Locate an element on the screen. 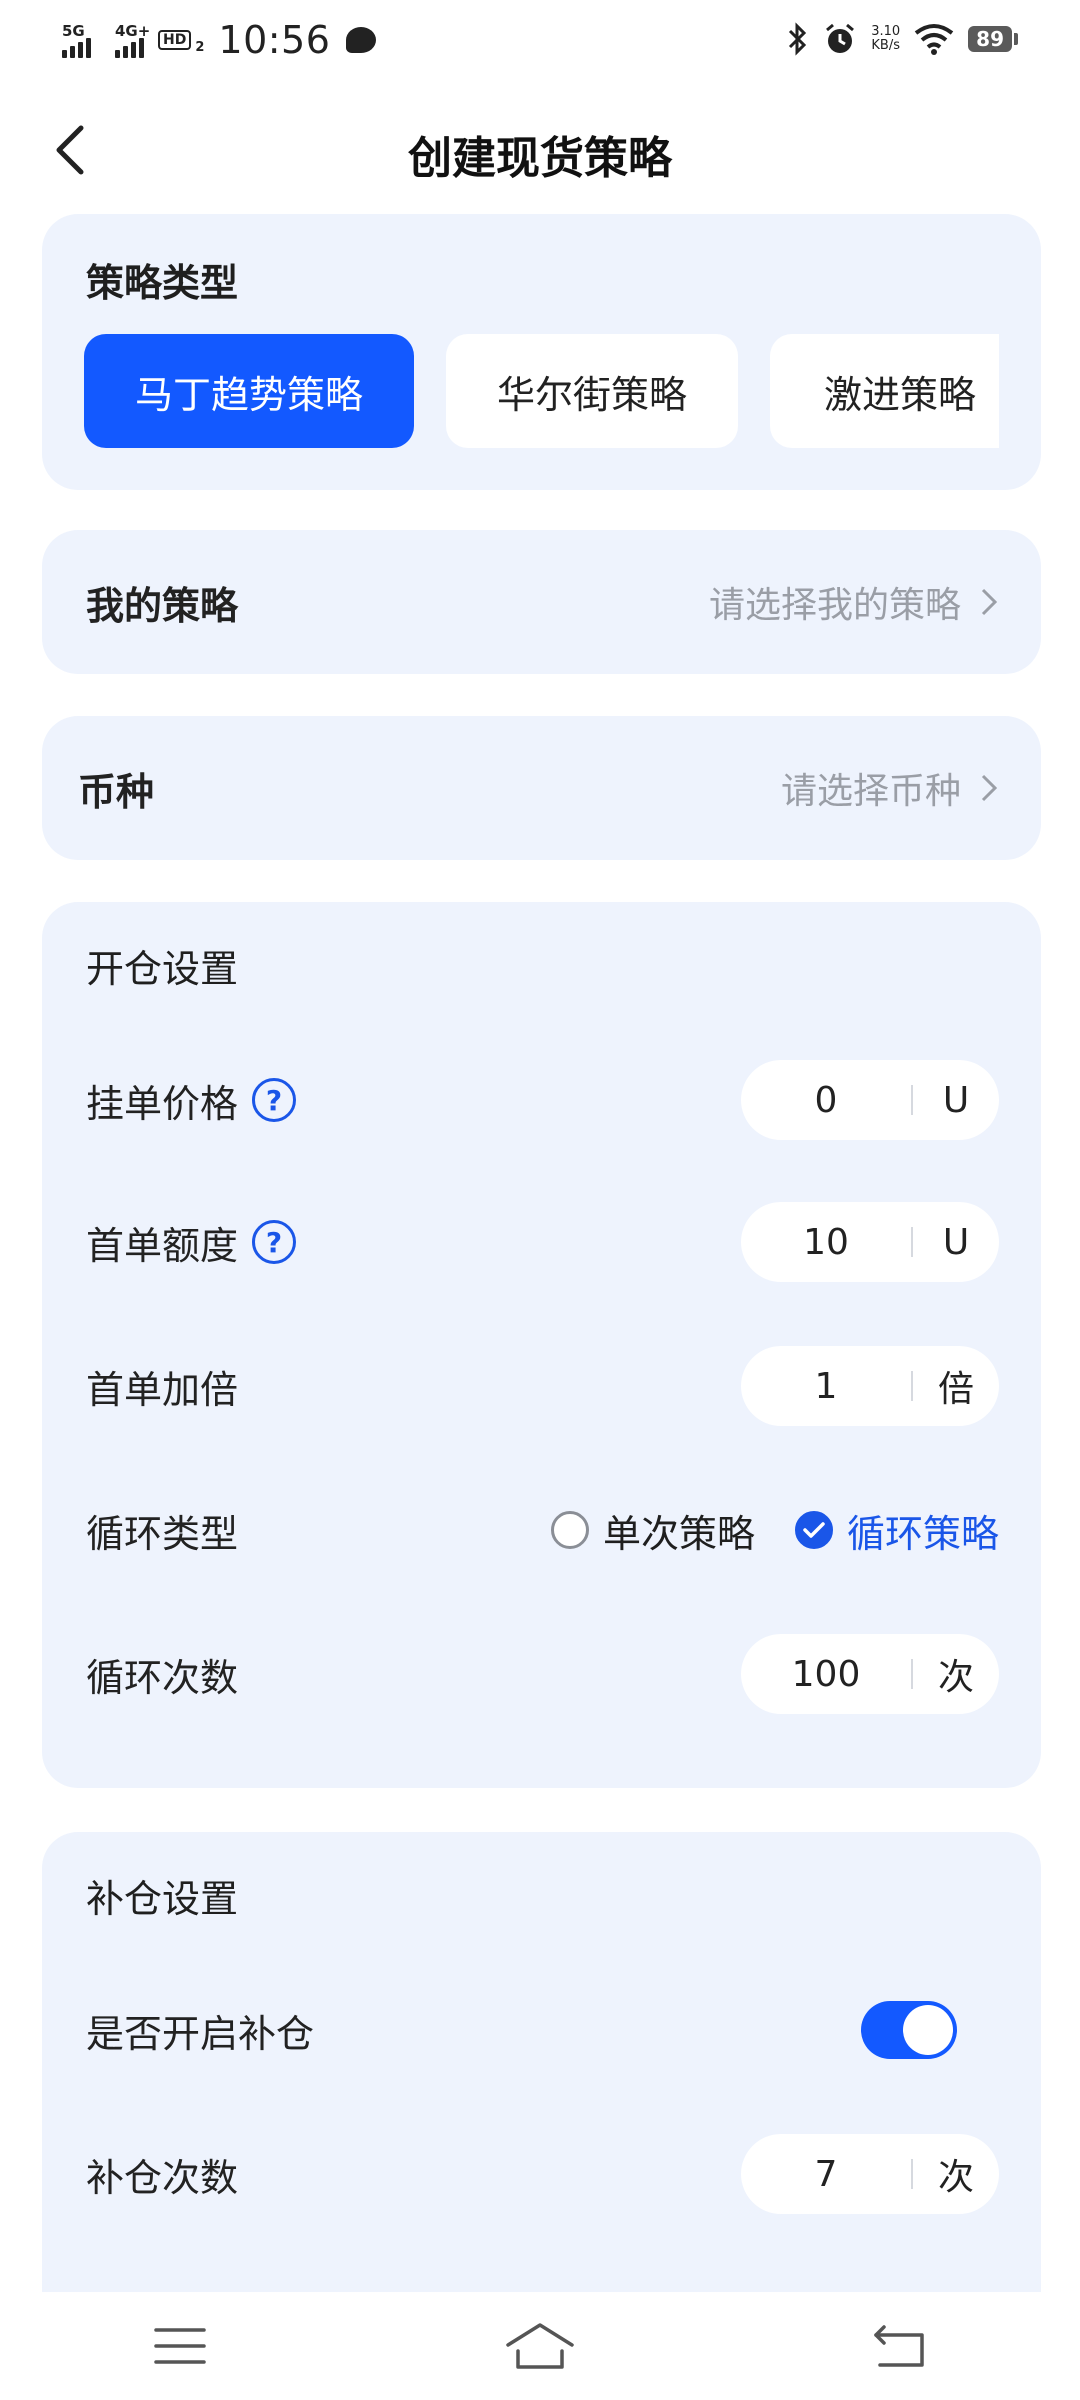 The image size is (1080, 2400). my-strategy-card: 我的策略 请选择我的策略 is located at coordinates (541, 602).